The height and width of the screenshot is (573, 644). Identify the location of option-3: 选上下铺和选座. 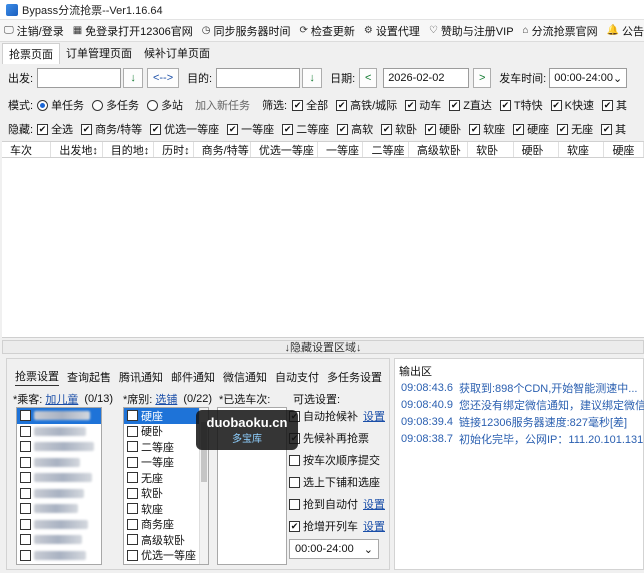
(339, 482).